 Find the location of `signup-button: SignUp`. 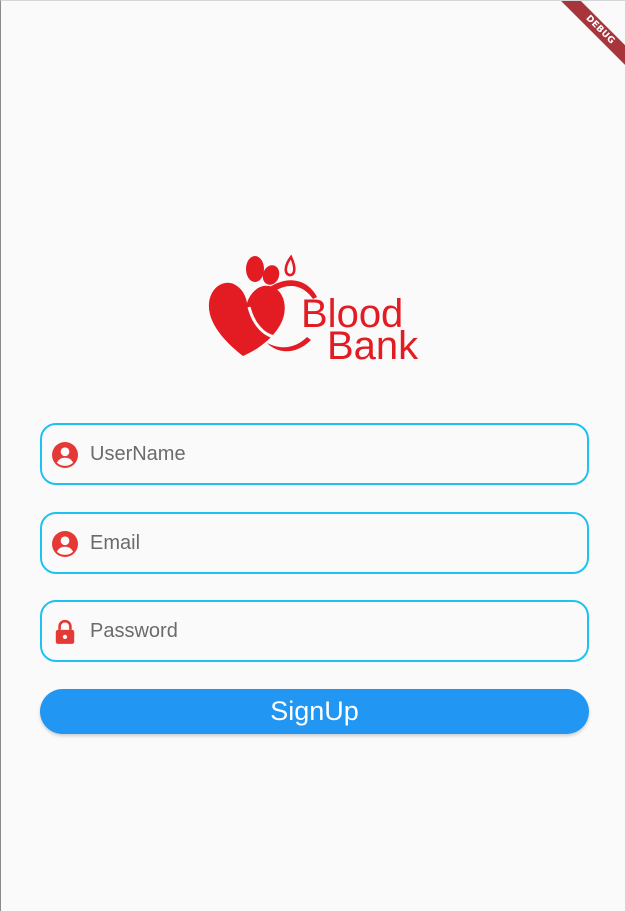

signup-button: SignUp is located at coordinates (314, 711).